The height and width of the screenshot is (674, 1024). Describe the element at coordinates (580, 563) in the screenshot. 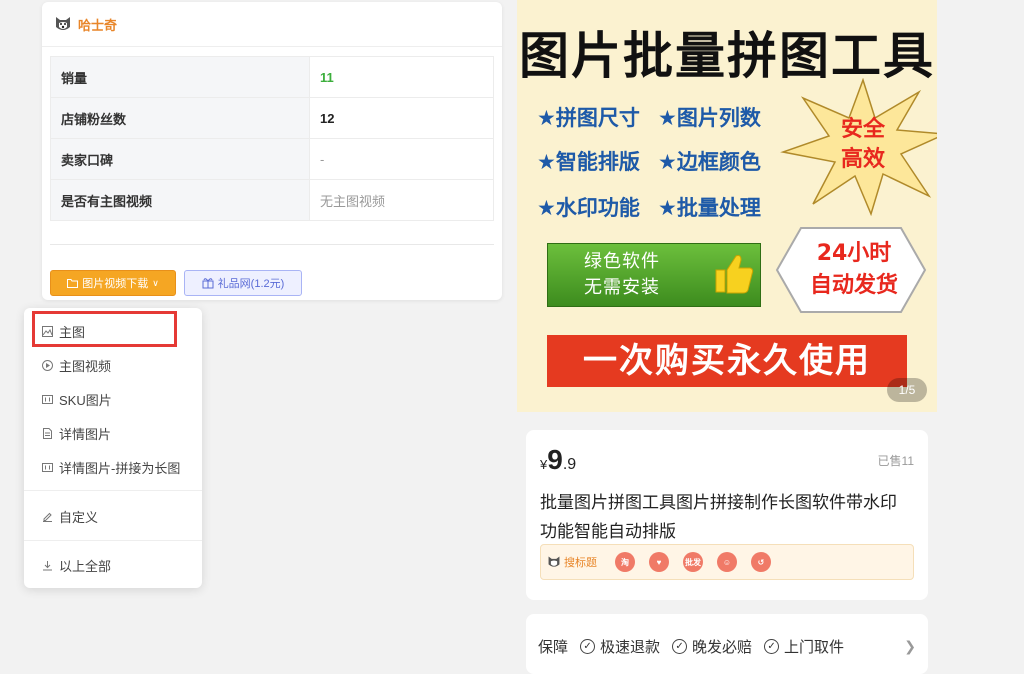

I see `search-title-label: 搜标题` at that location.